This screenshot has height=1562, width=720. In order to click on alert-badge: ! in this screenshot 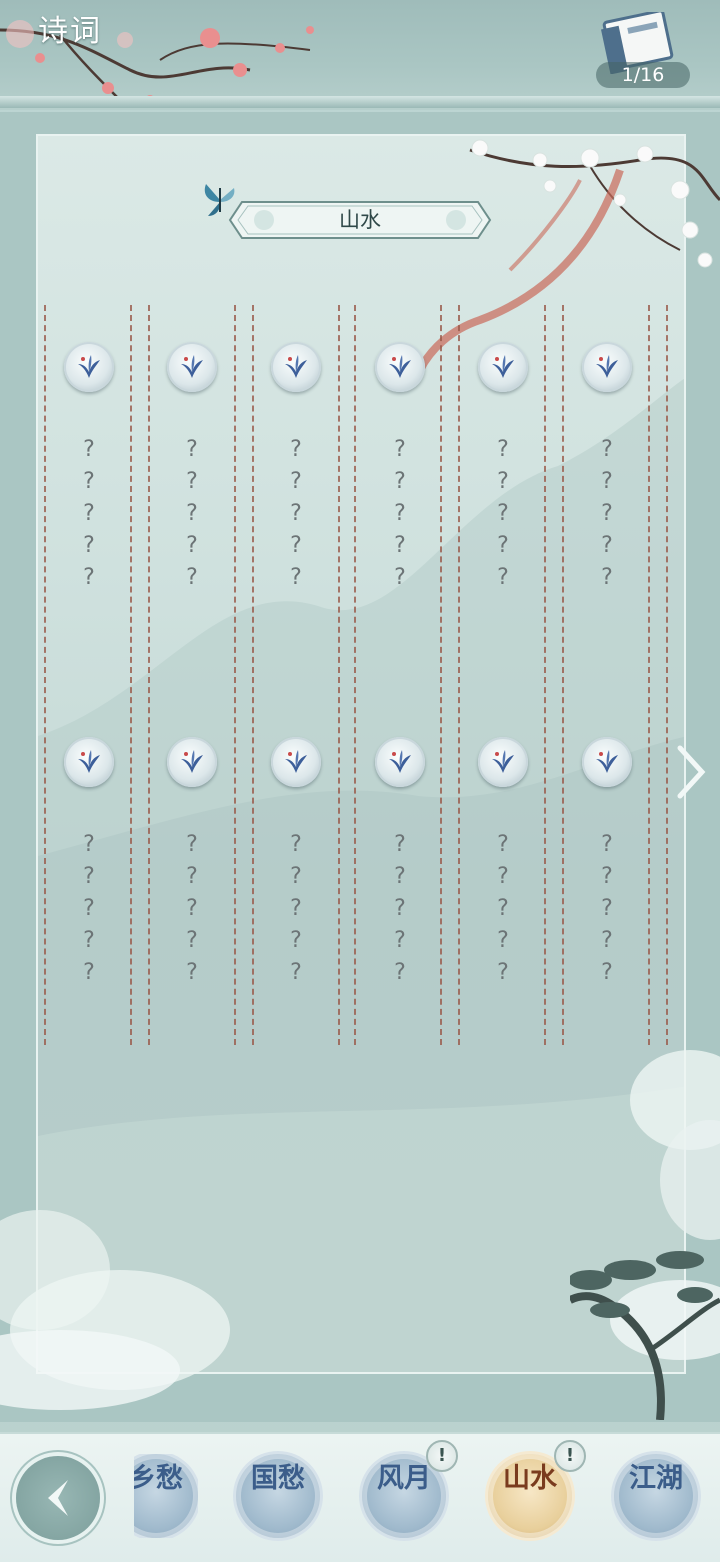, I will do `click(442, 1456)`.